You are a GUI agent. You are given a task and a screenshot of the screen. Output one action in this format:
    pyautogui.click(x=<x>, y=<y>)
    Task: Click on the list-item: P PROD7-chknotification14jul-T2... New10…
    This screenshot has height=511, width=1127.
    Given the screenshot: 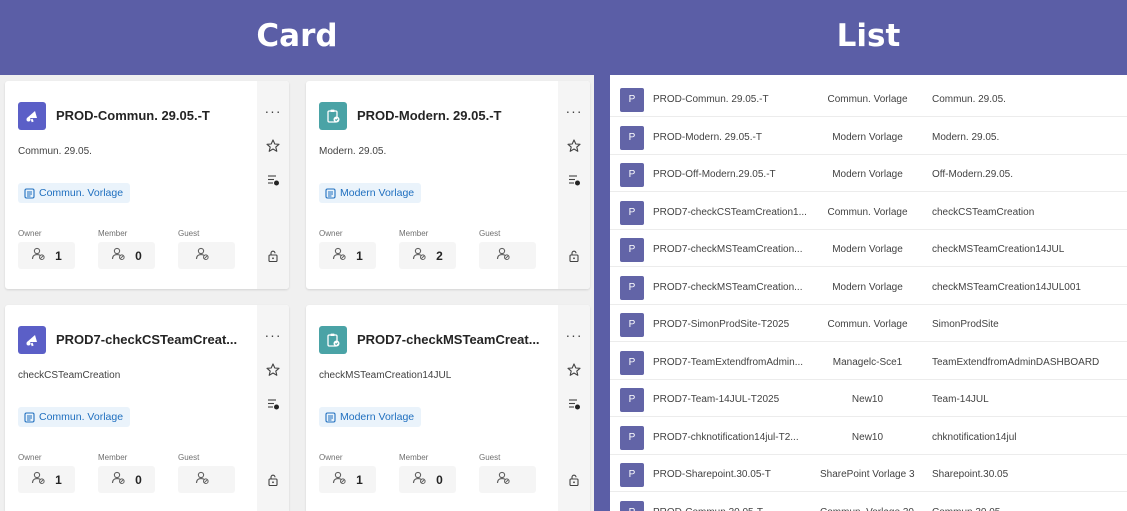 What is the action you would take?
    pyautogui.click(x=868, y=436)
    